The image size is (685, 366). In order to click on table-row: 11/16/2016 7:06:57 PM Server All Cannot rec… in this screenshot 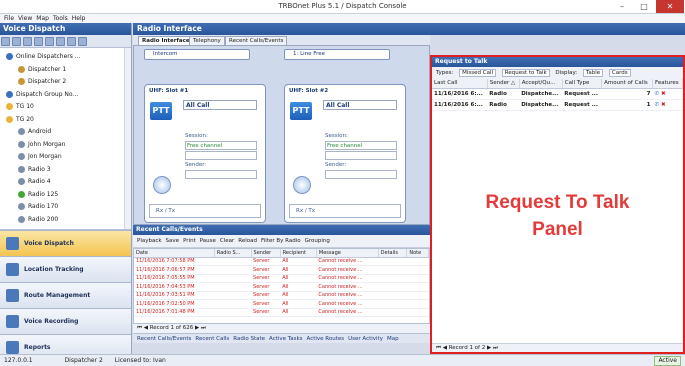, I will do `click(281, 270)`.